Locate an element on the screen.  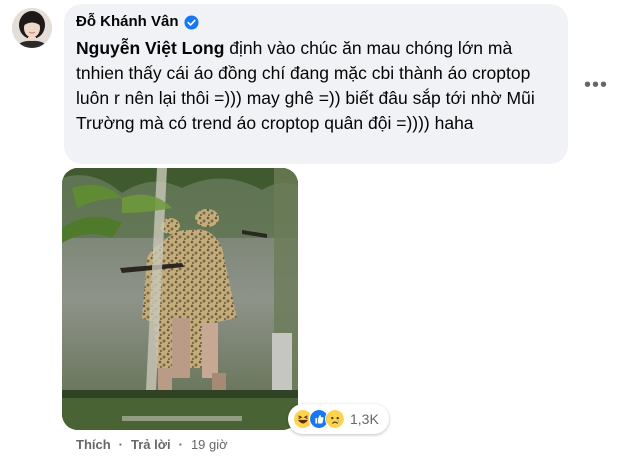
reactions-summary: 1,3K is located at coordinates (338, 419).